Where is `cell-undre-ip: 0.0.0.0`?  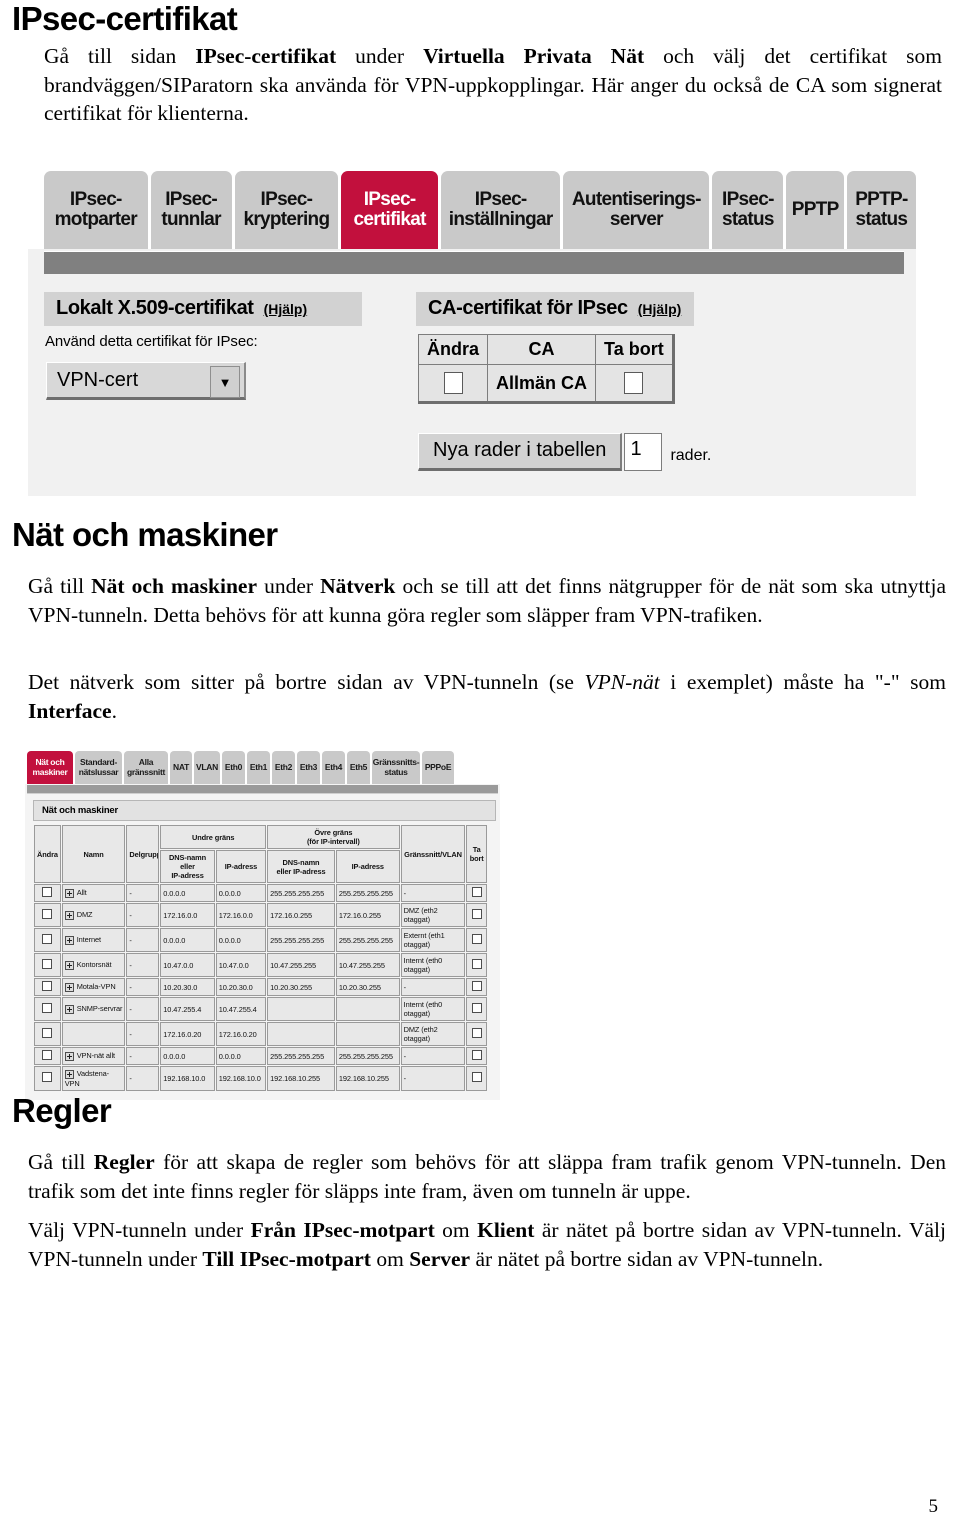 cell-undre-ip: 0.0.0.0 is located at coordinates (241, 893).